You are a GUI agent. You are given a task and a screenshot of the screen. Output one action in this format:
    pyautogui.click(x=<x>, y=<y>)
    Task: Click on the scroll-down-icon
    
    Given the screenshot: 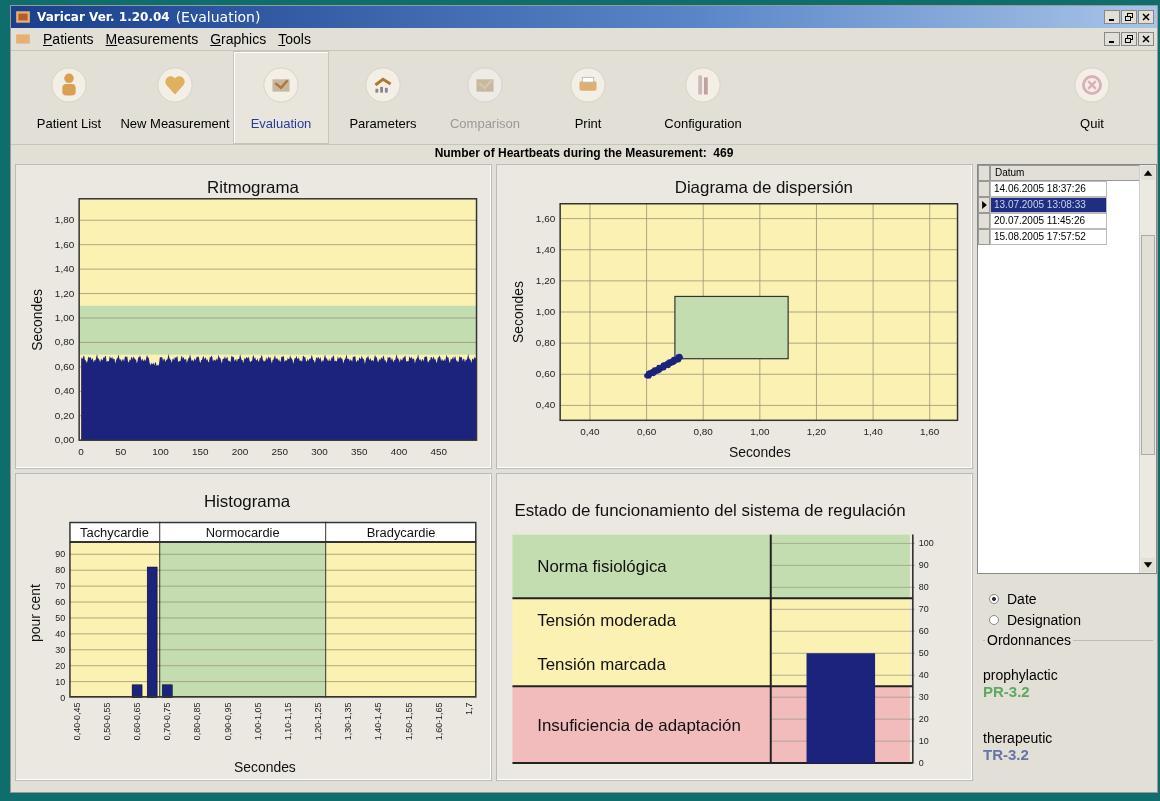 What is the action you would take?
    pyautogui.click(x=1148, y=565)
    